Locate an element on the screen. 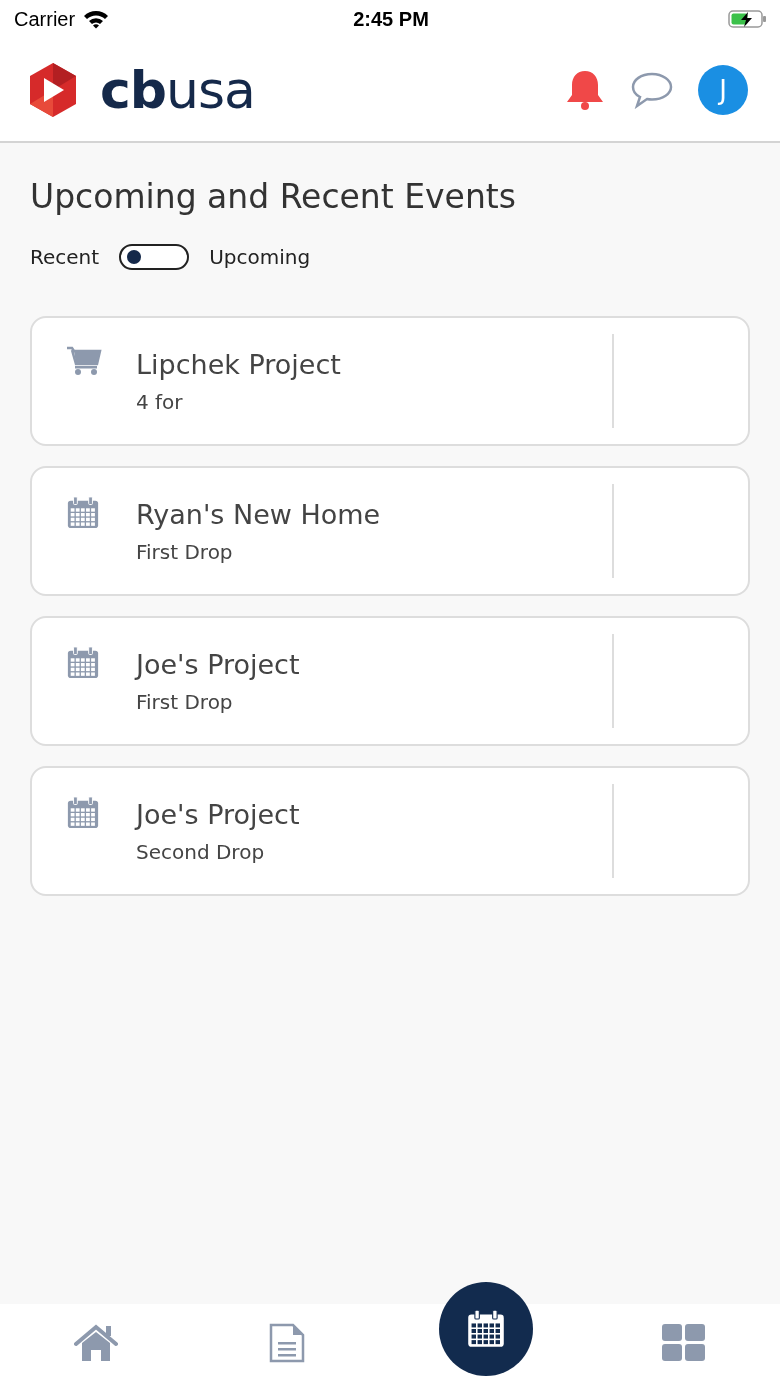  event-title: Ryan's New Home is located at coordinates (259, 514).